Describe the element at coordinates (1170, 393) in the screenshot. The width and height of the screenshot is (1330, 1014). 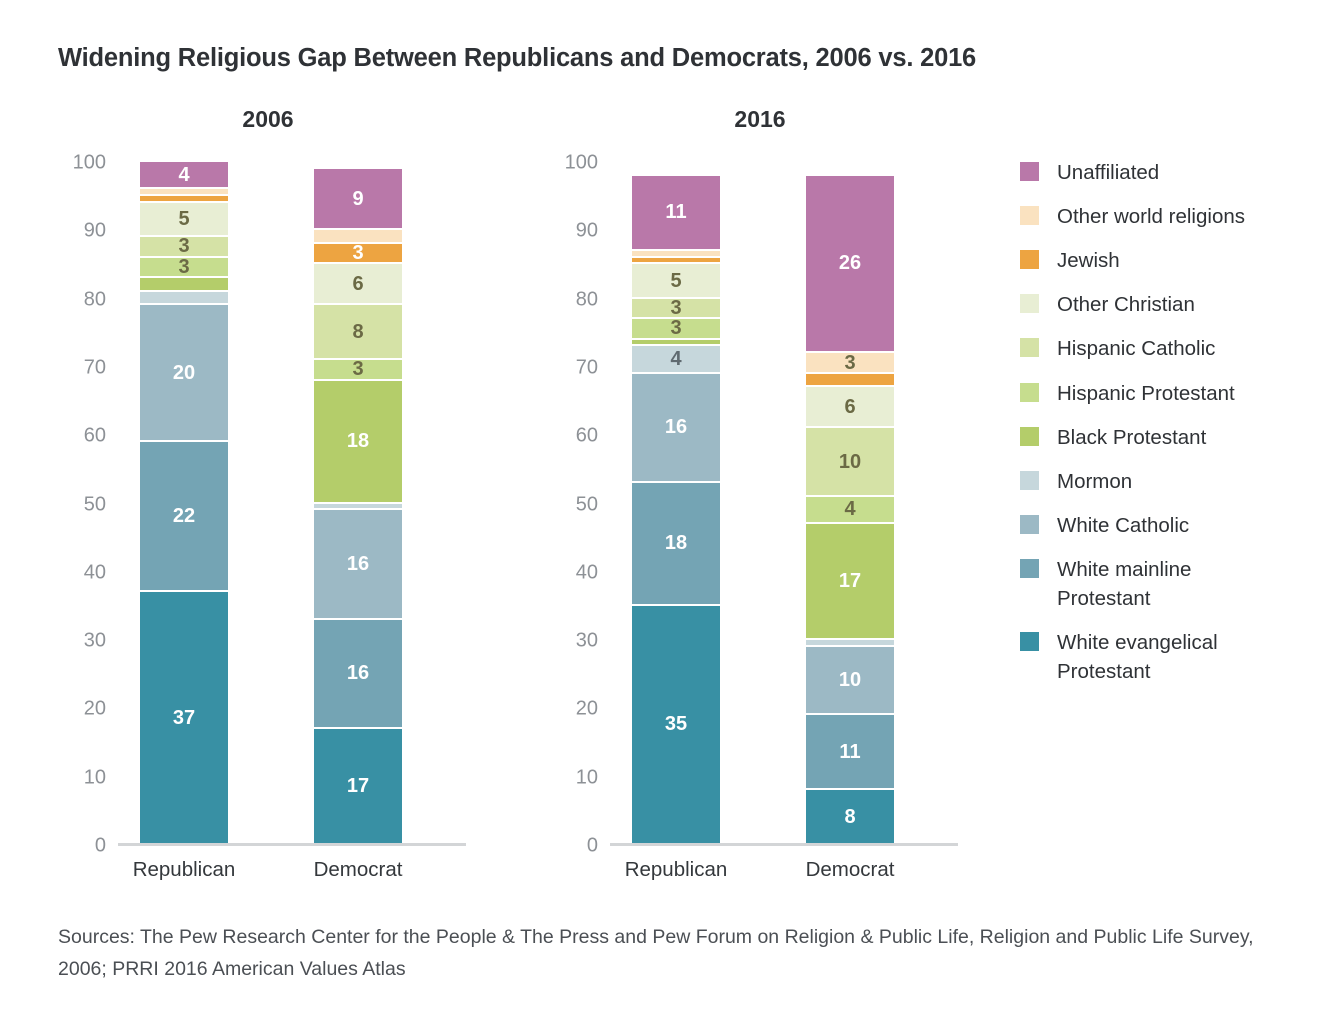
I see `legend-item: Hispanic Protestant` at that location.